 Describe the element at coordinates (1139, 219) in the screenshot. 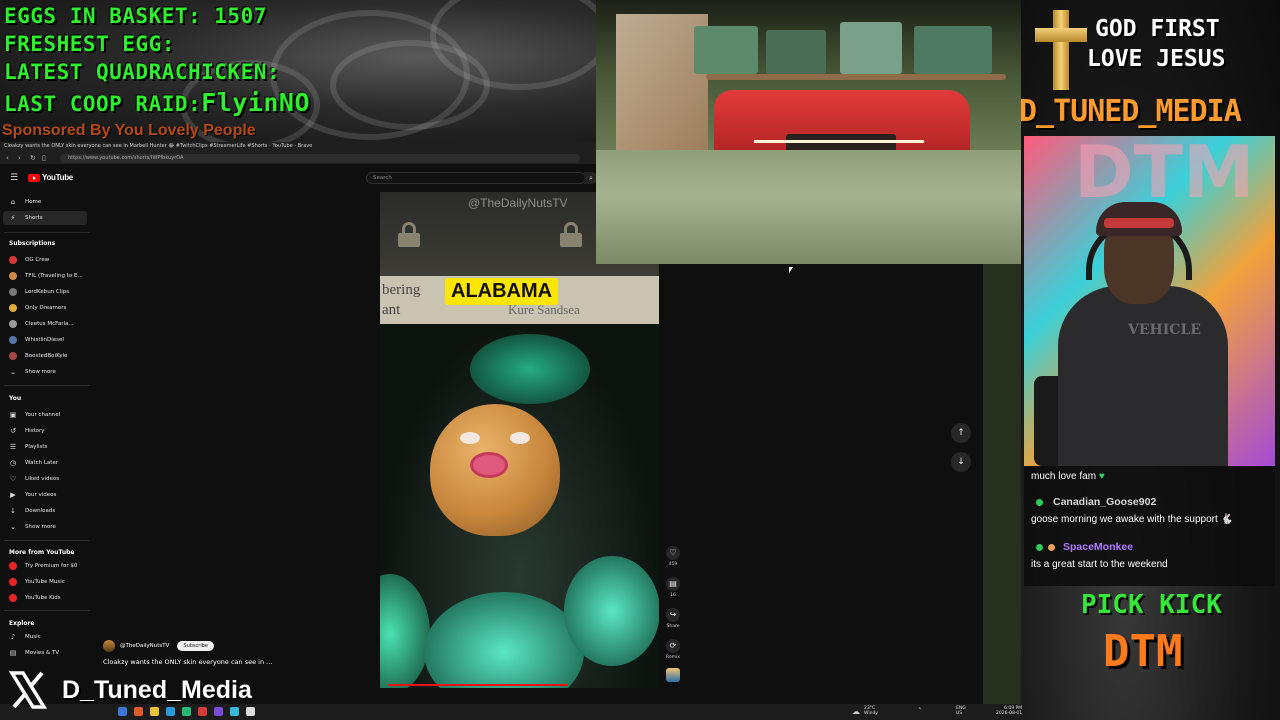

I see `cap` at that location.